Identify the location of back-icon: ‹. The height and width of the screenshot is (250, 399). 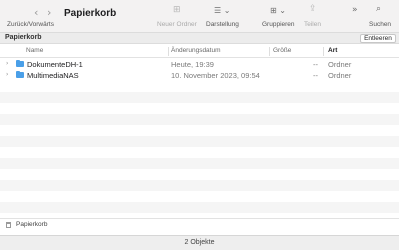
(36, 12).